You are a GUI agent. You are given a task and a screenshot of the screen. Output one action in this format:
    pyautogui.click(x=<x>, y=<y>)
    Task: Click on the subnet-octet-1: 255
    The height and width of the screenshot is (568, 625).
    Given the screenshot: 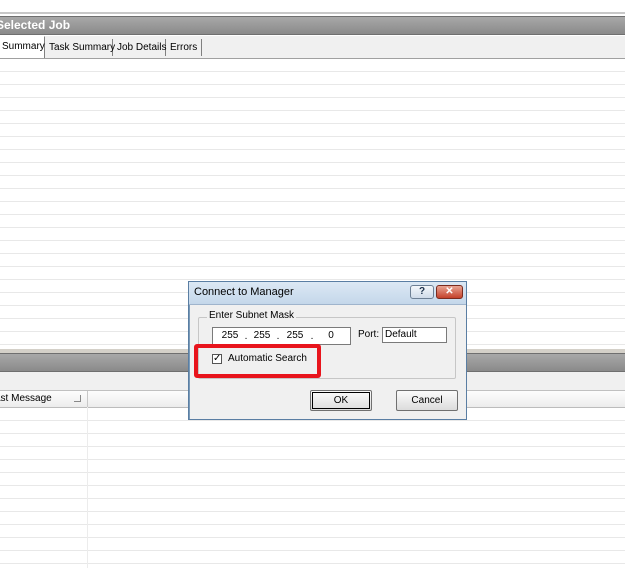 What is the action you would take?
    pyautogui.click(x=230, y=336)
    